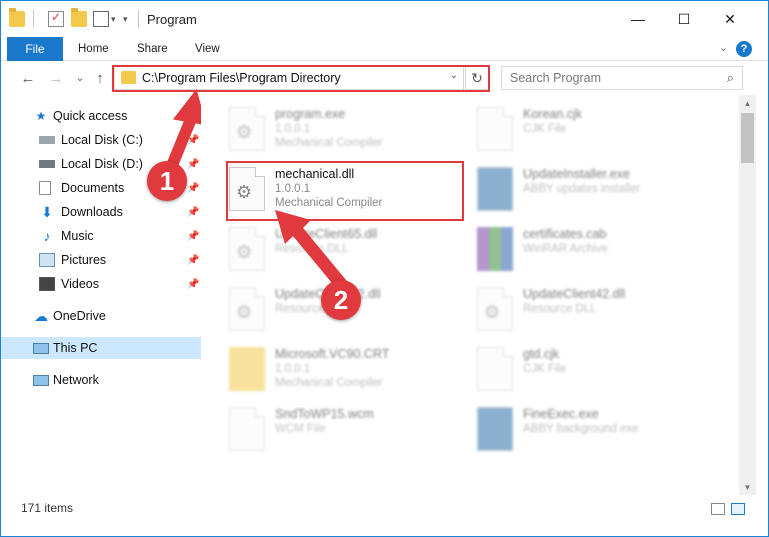  Describe the element at coordinates (332, 354) in the screenshot. I see `file-name: Microsoft.VC90.CRT` at that location.